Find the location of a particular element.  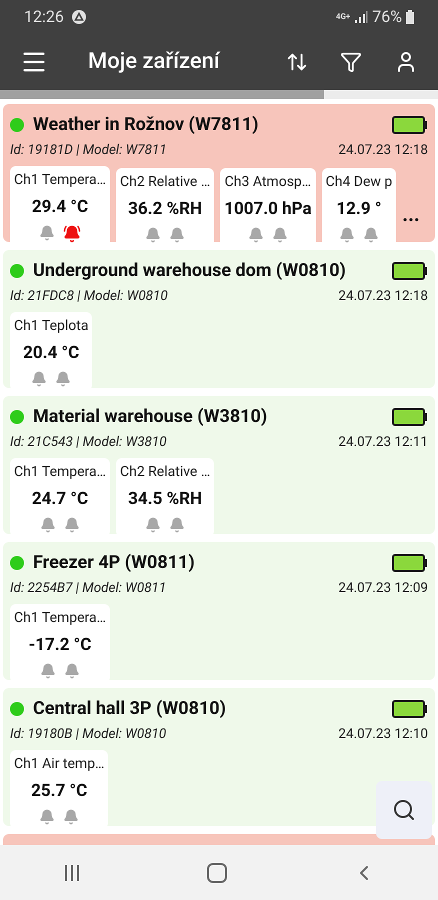

battery-percent: 76% is located at coordinates (387, 17).